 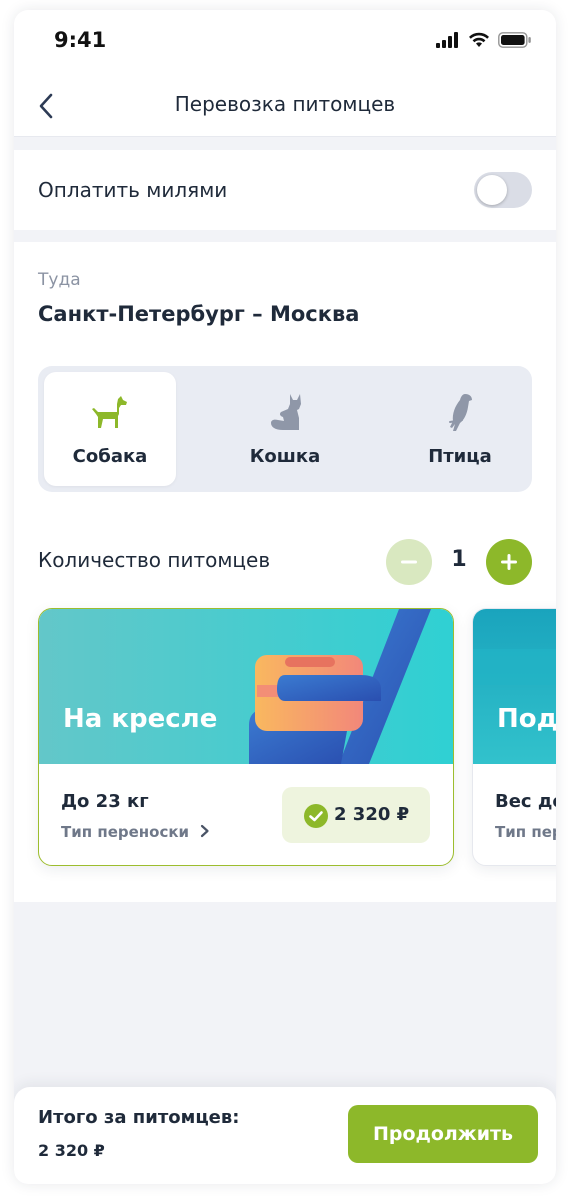 What do you see at coordinates (59, 280) in the screenshot?
I see `direction-label: Туда` at bounding box center [59, 280].